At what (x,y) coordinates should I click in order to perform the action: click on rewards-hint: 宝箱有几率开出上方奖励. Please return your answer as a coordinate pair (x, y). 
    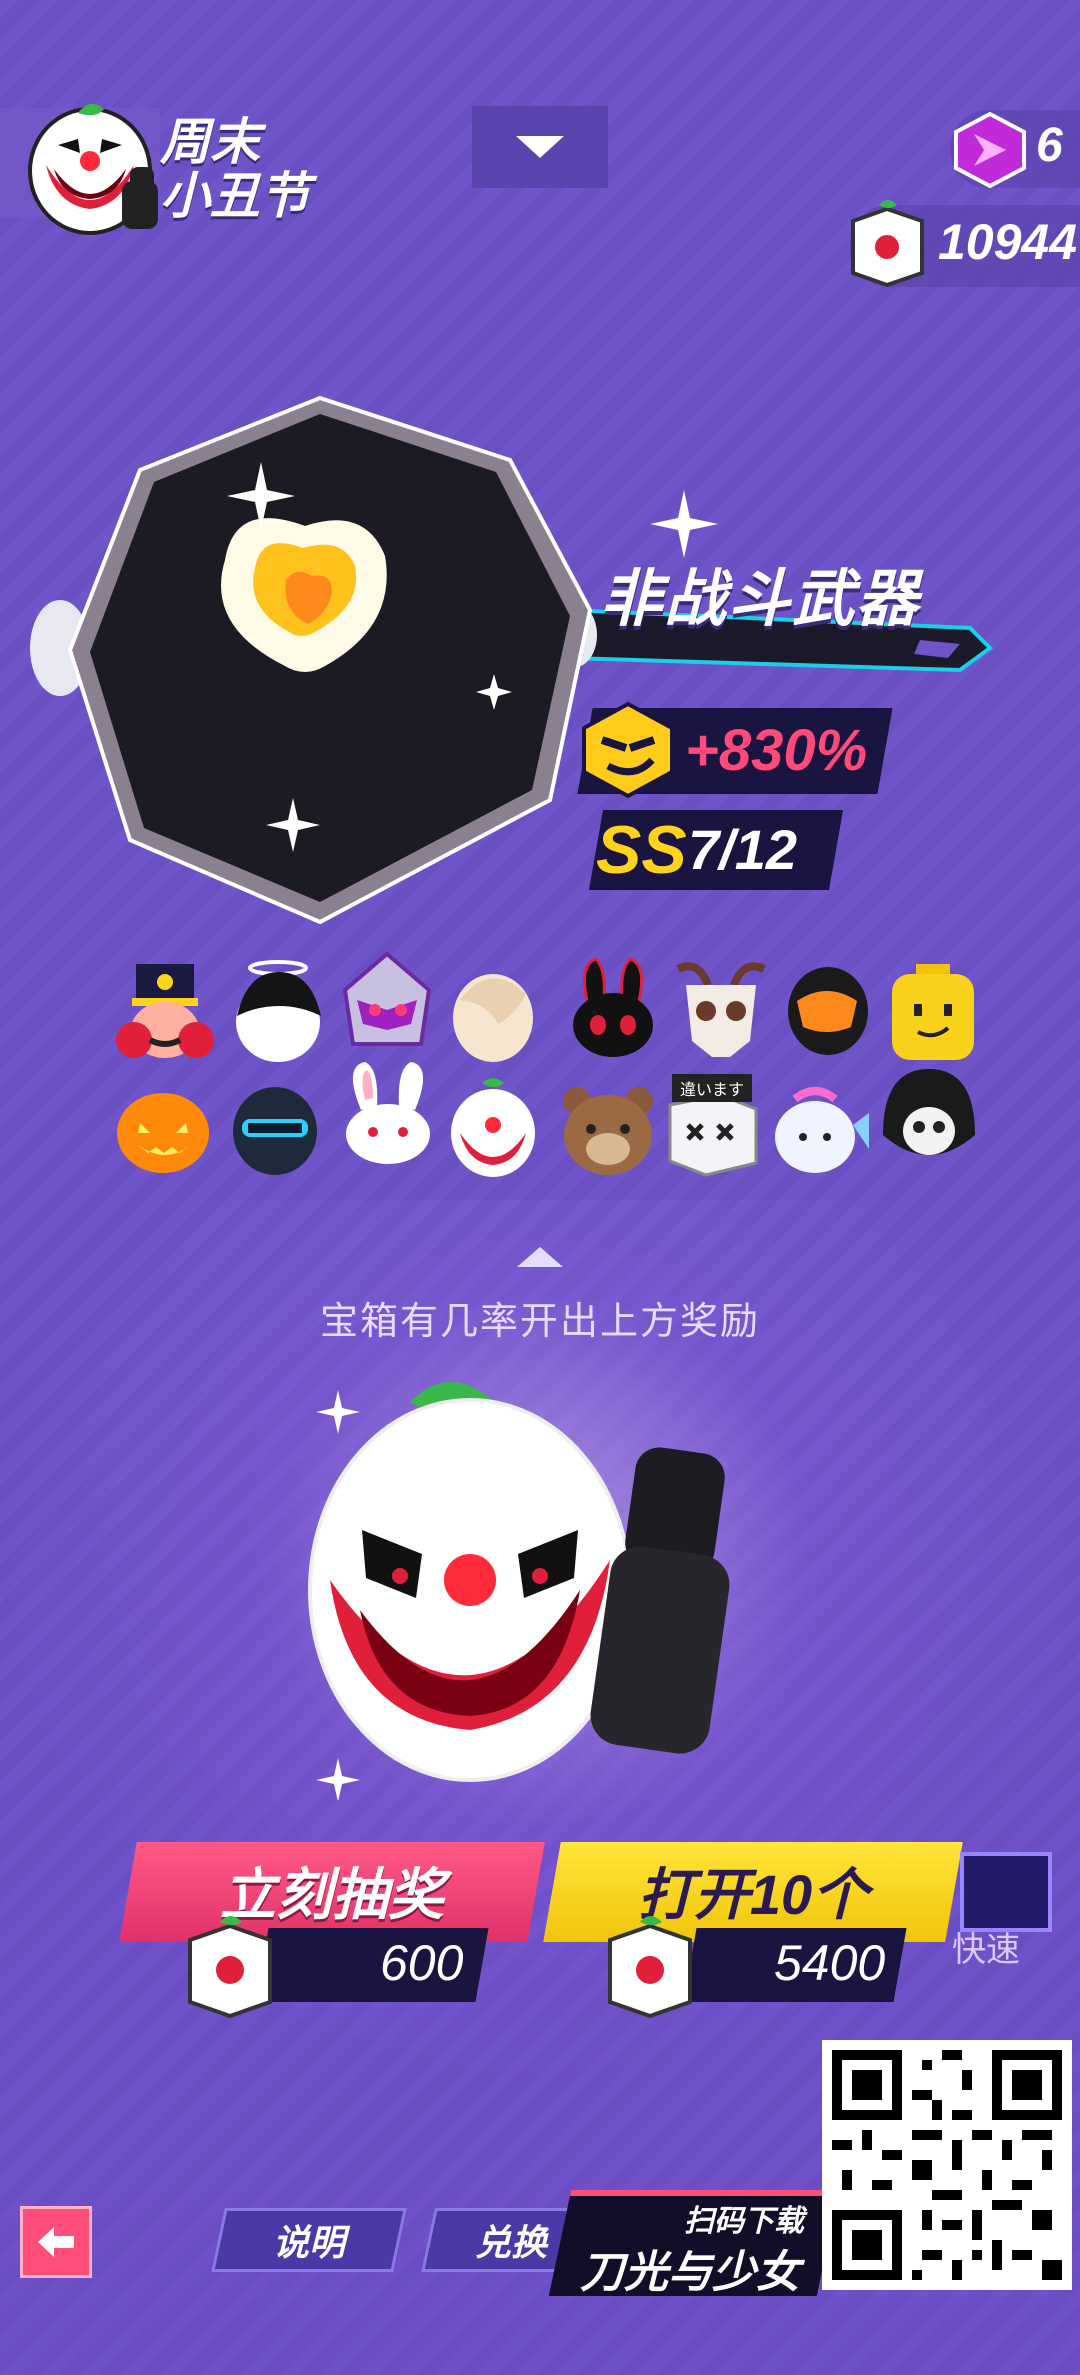
    Looking at the image, I should click on (539, 1322).